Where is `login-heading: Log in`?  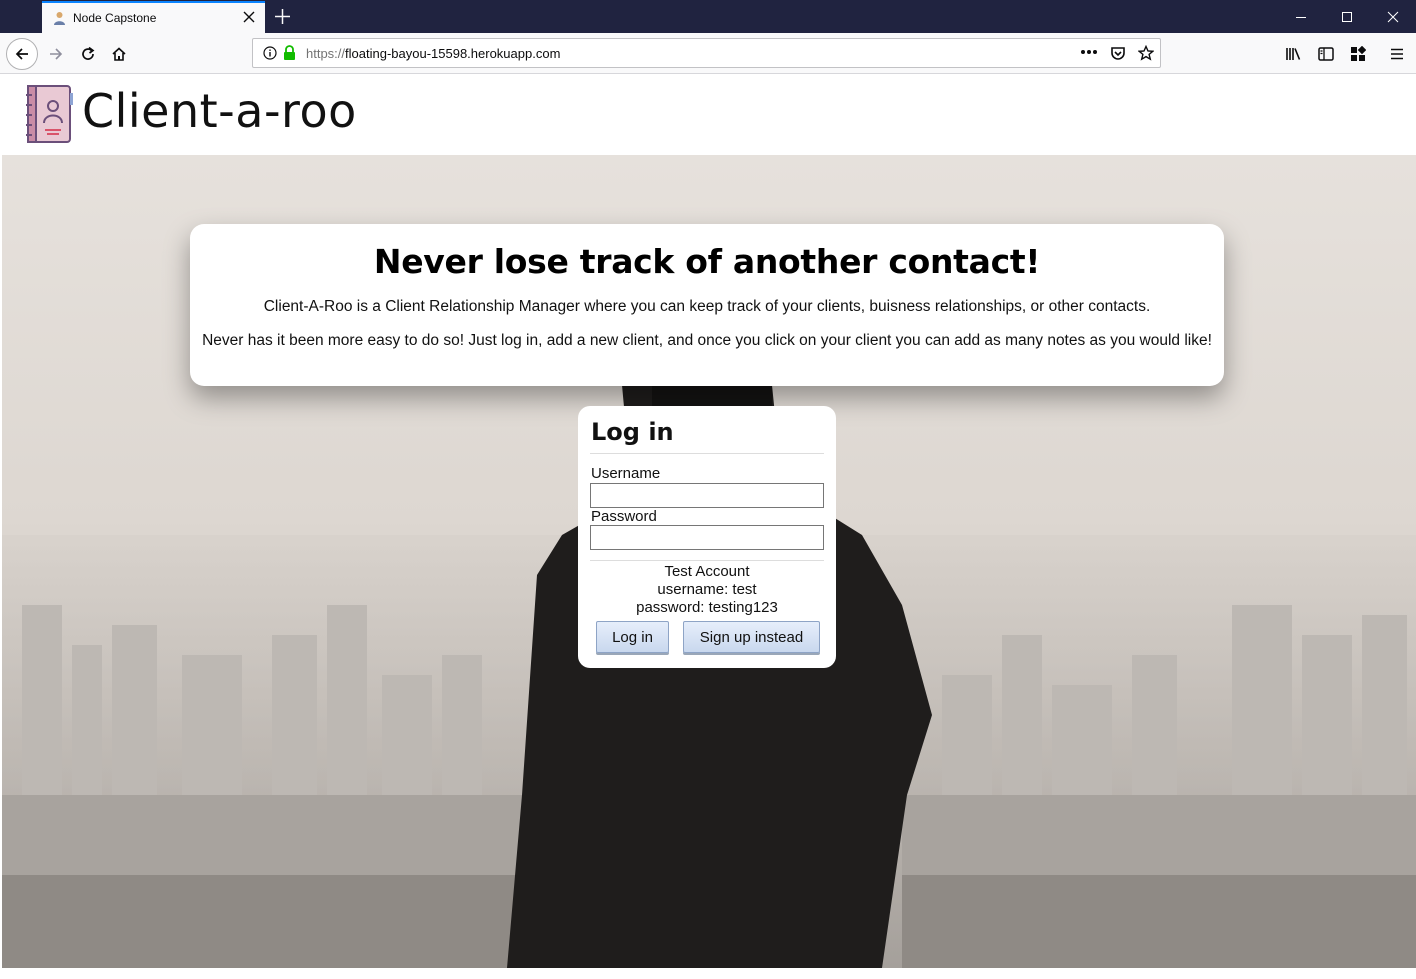
login-heading: Log in is located at coordinates (632, 432).